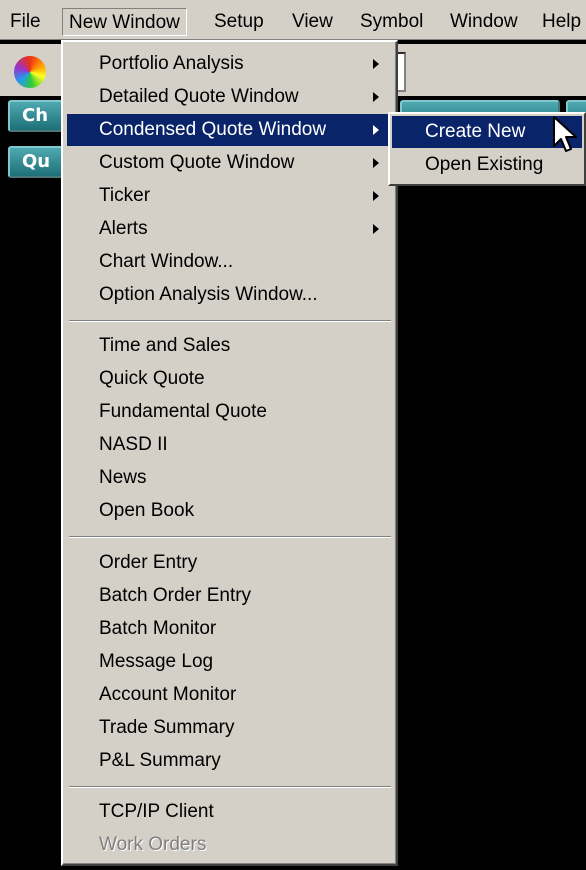 The height and width of the screenshot is (870, 586). I want to click on menu-item-time-and-sales: Time and Sales, so click(230, 346).